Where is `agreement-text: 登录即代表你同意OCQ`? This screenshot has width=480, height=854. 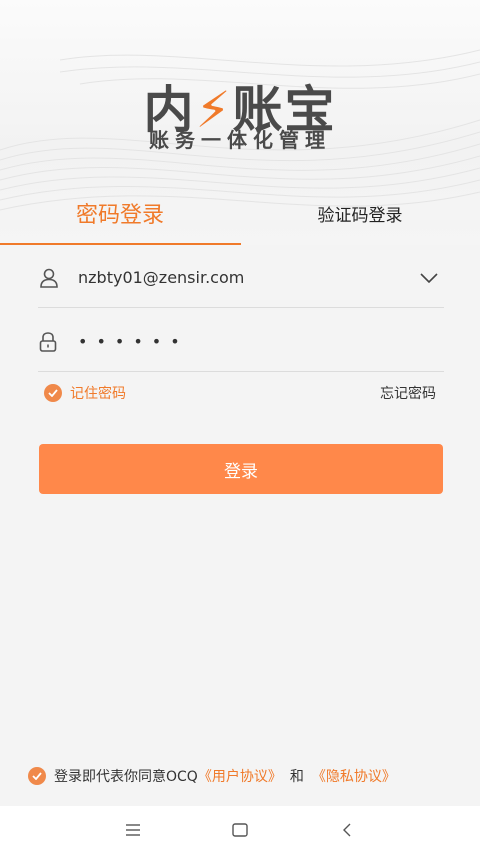
agreement-text: 登录即代表你同意OCQ is located at coordinates (126, 777).